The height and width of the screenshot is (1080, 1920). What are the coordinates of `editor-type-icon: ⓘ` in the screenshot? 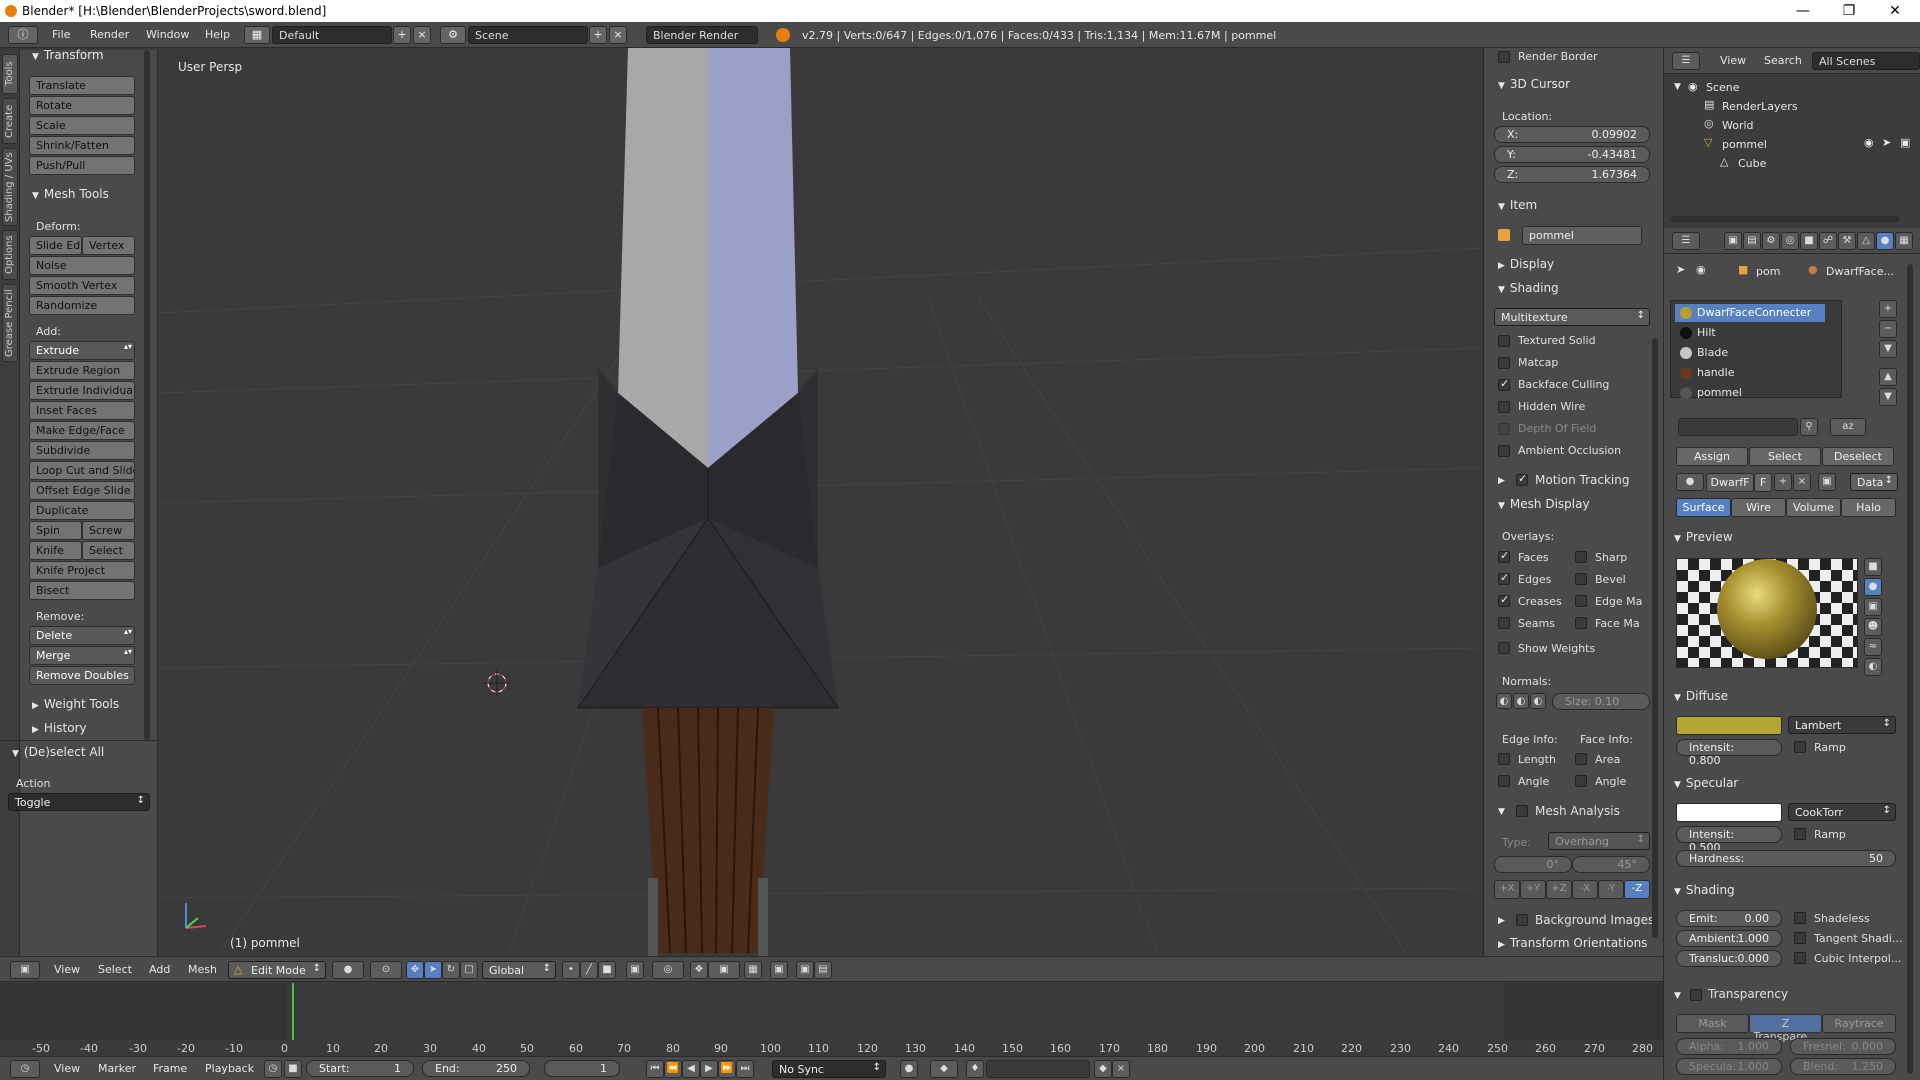 It's located at (23, 35).